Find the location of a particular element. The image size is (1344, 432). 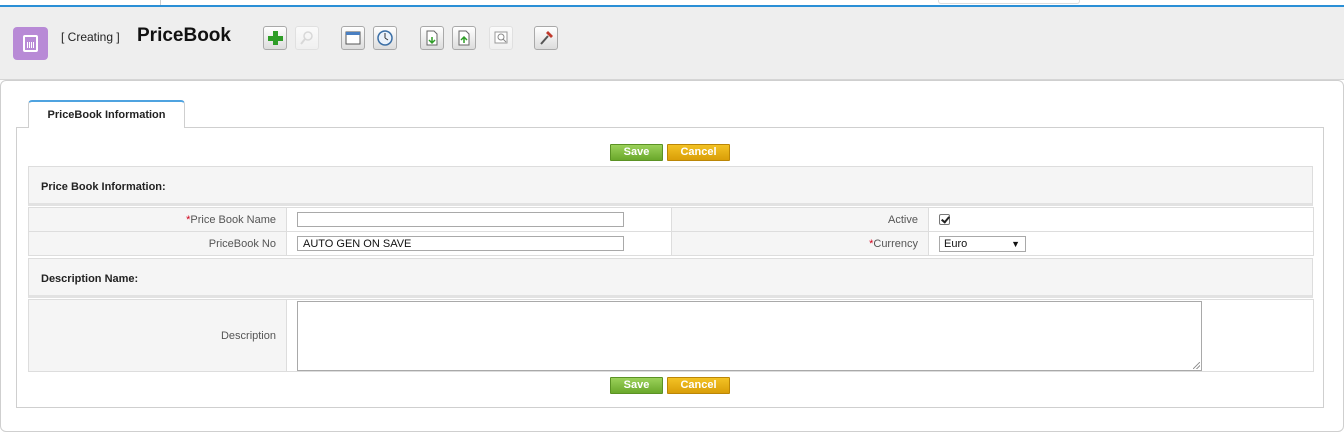

dropdown-arrow-icon: ▼ is located at coordinates (1015, 243).